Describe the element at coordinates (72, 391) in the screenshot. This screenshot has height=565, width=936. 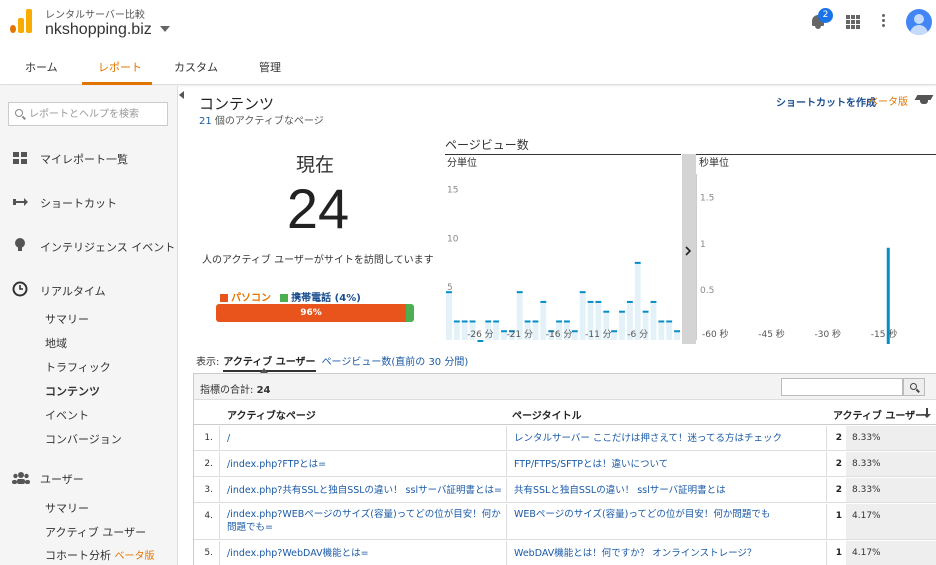
I see `sidebar-item-rt-content: コンテンツ` at that location.